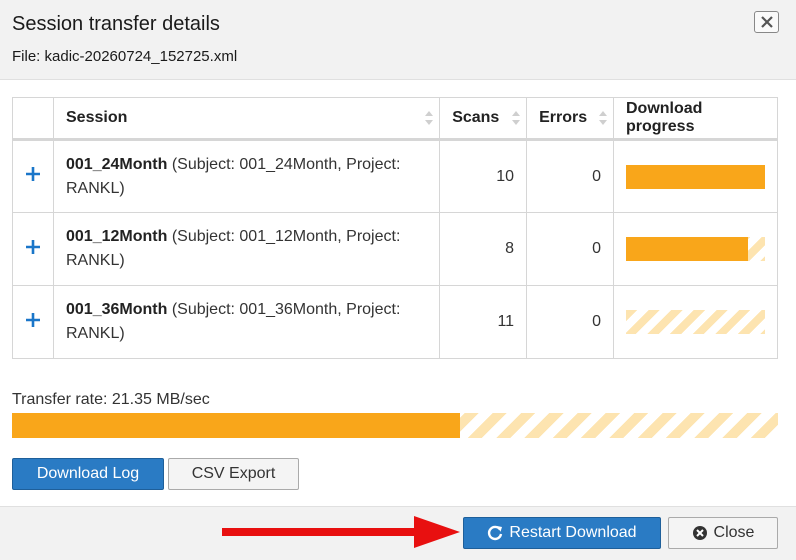 This screenshot has height=560, width=796. What do you see at coordinates (563, 117) in the screenshot?
I see `errors-header-label: Errors` at bounding box center [563, 117].